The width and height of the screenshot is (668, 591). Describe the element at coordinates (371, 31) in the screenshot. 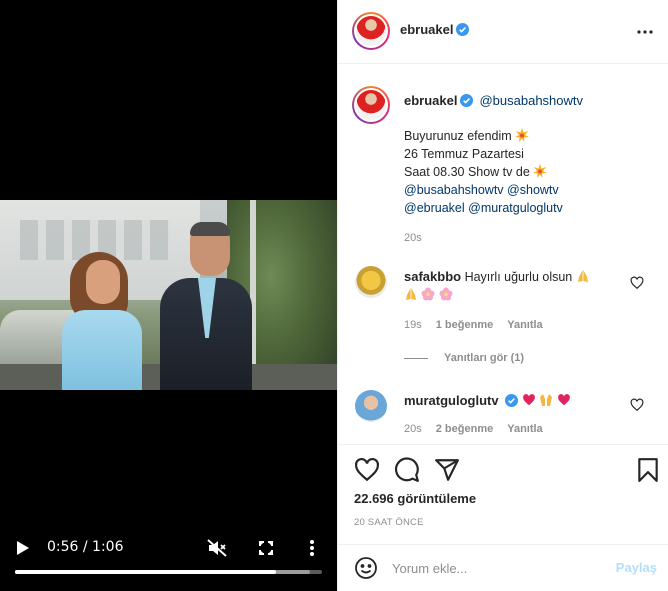

I see `author-avatar` at that location.